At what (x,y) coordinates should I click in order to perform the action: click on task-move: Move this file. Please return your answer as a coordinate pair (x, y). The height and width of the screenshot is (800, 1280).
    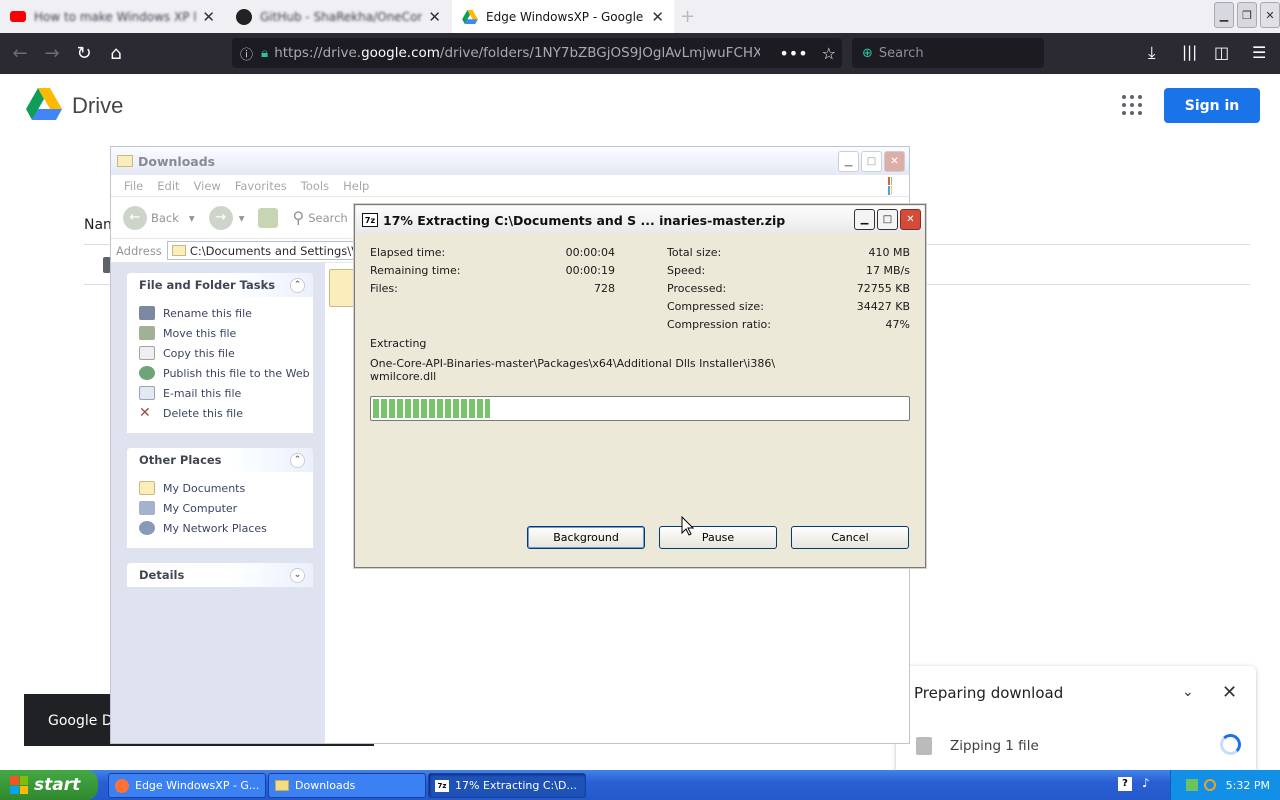
    Looking at the image, I should click on (226, 333).